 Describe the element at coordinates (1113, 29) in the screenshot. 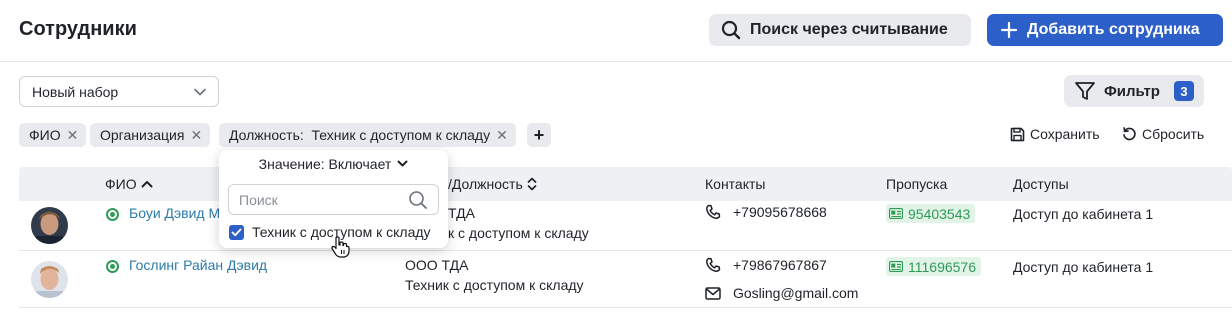

I see `add-employee-label: Добавить сотрудника` at that location.